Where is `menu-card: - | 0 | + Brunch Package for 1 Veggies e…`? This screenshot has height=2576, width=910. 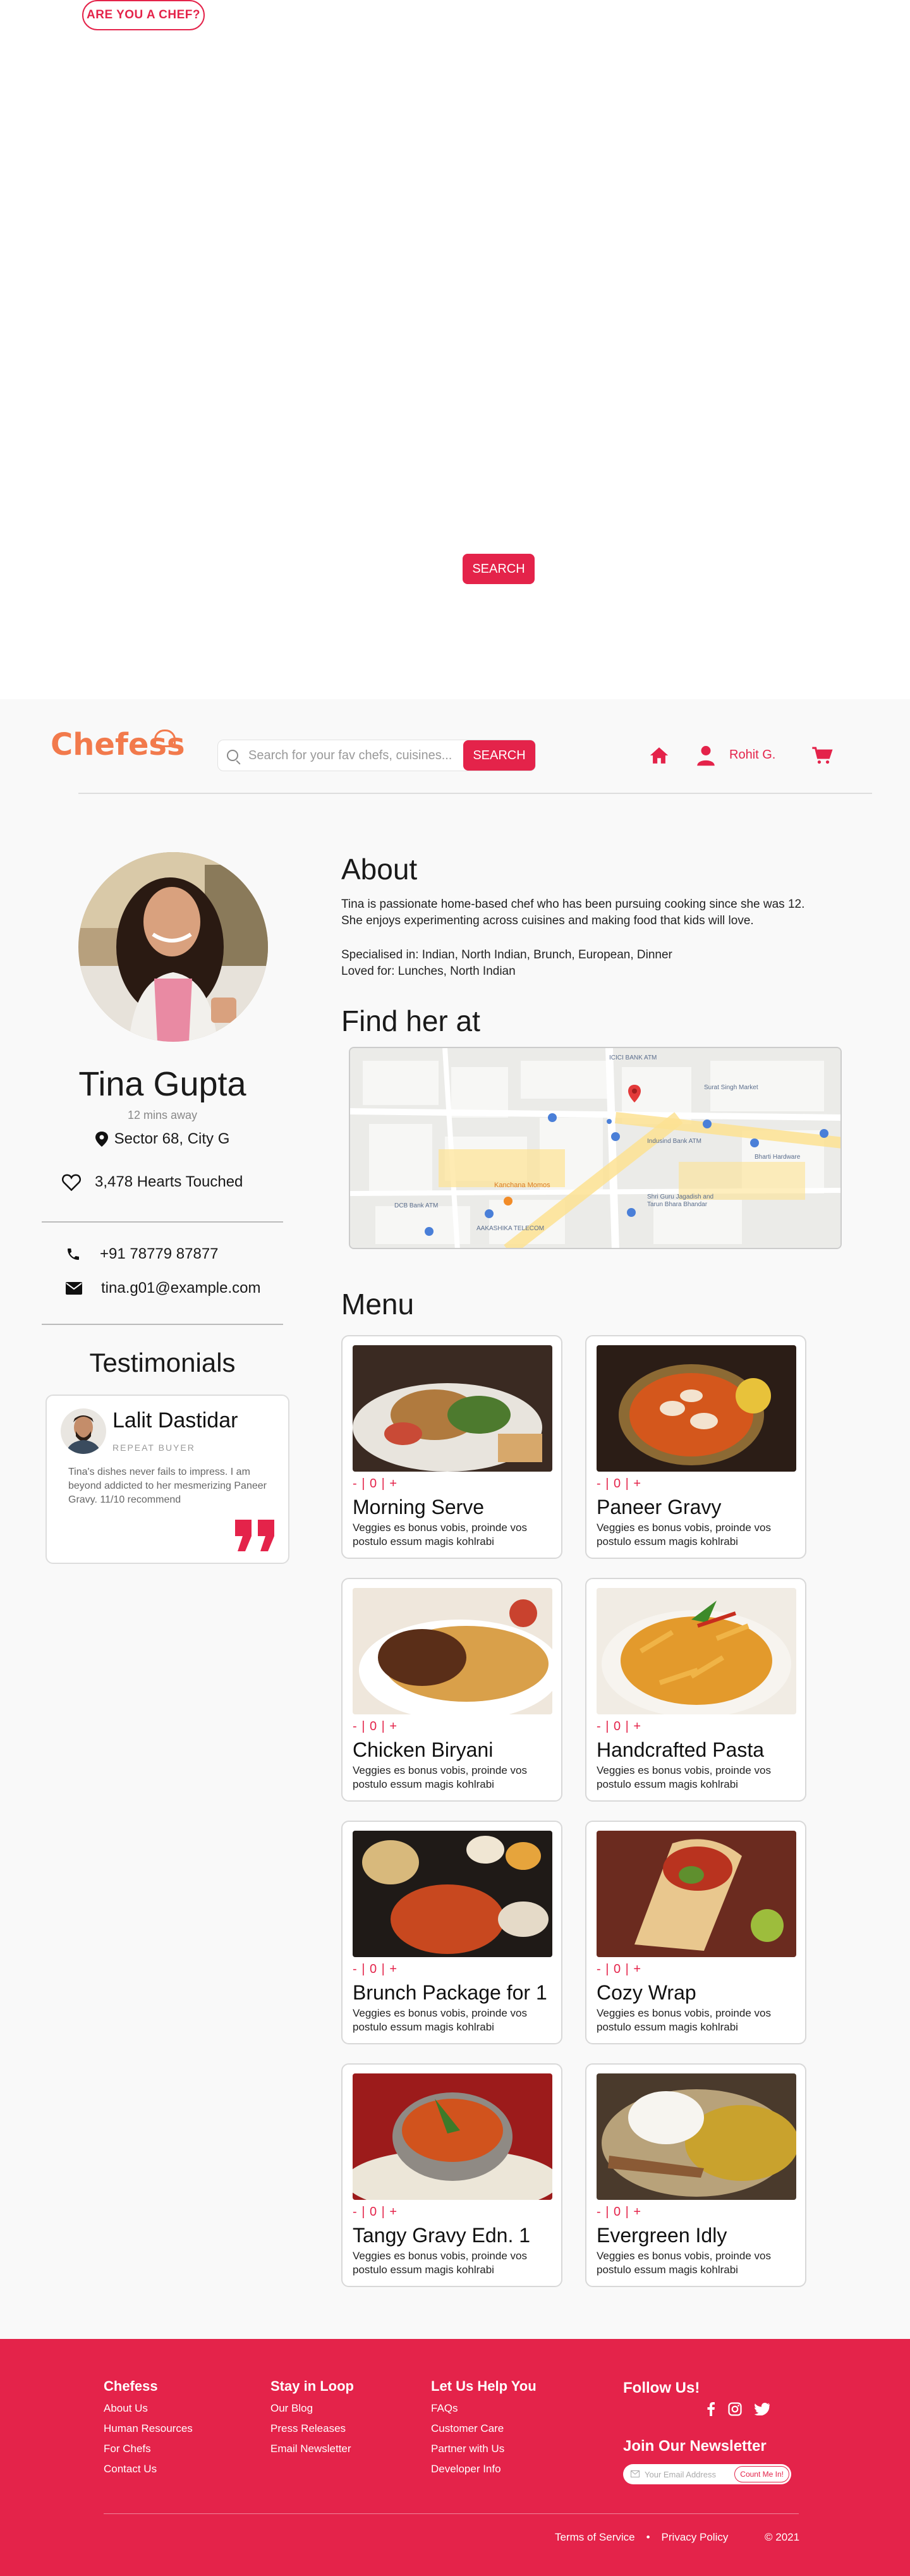
menu-card: - | 0 | + Brunch Package for 1 Veggies e… is located at coordinates (451, 1932).